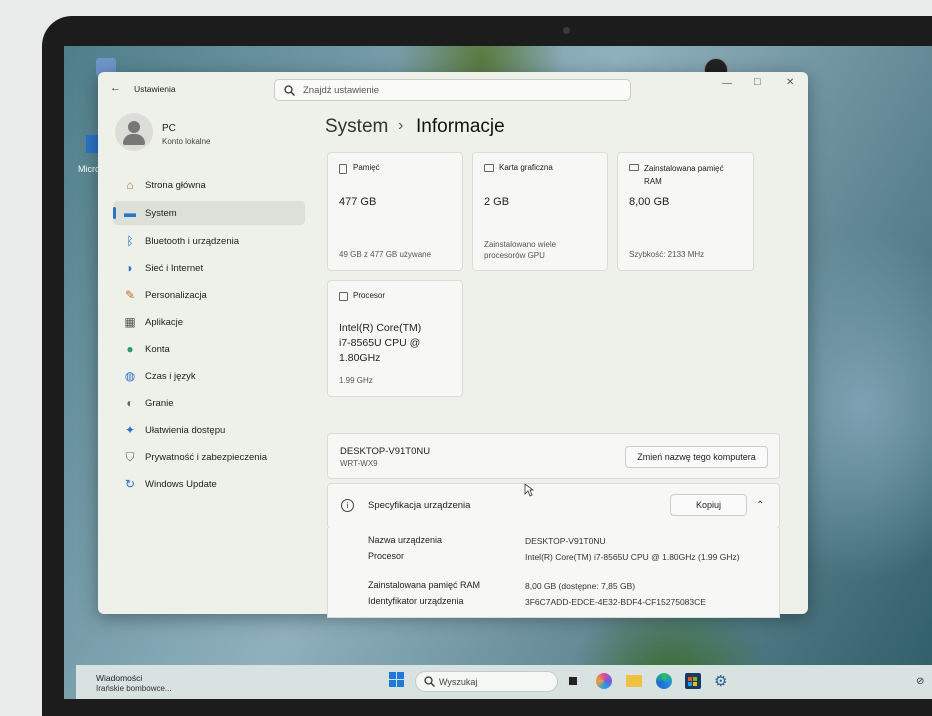 This screenshot has width=932, height=716. What do you see at coordinates (634, 681) in the screenshot?
I see `file-explorer-icon` at bounding box center [634, 681].